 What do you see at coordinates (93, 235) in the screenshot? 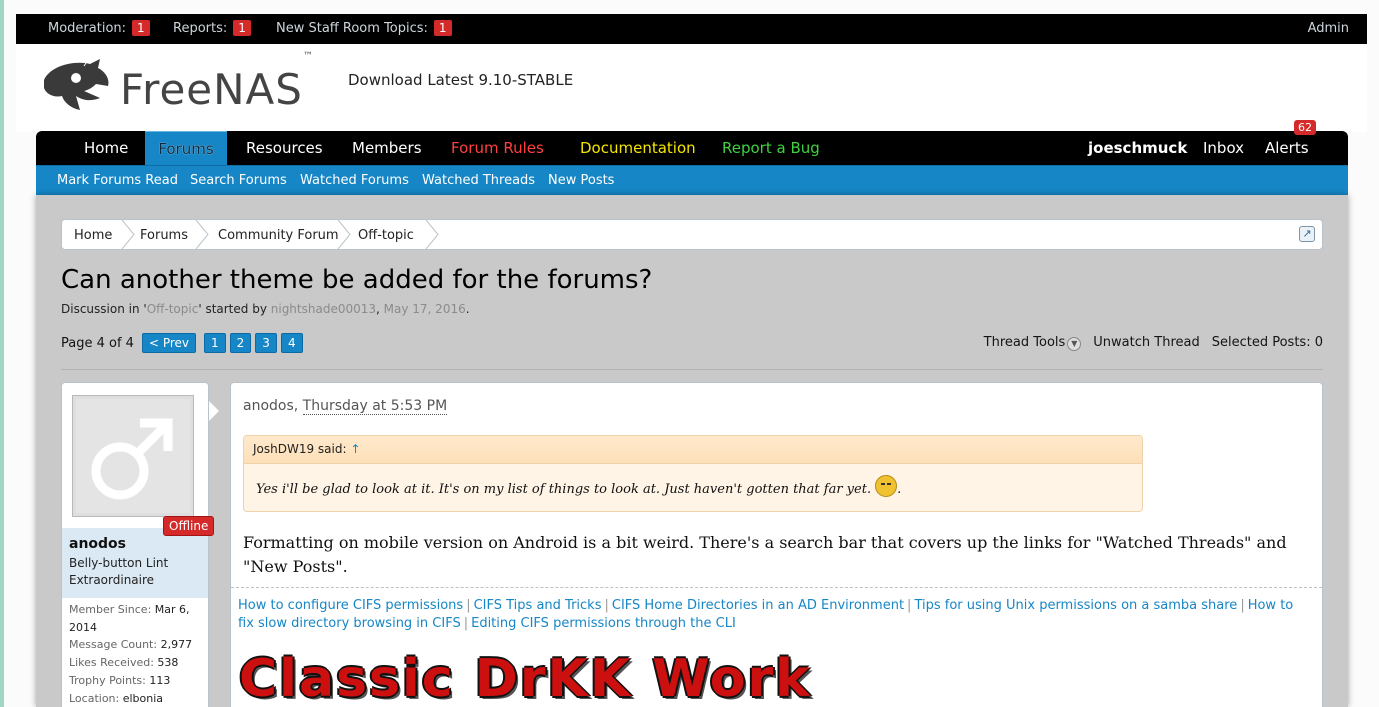
I see `breadcrumb-home: Home` at bounding box center [93, 235].